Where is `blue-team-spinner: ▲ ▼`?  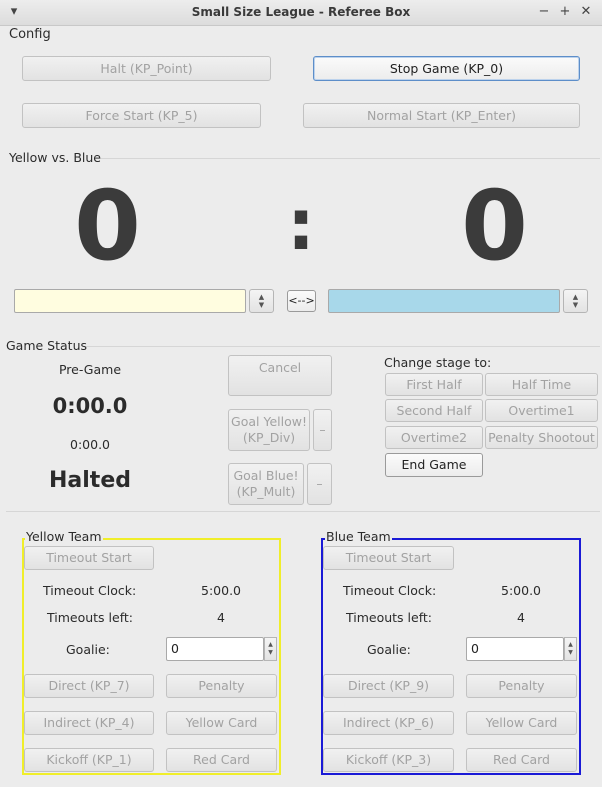 blue-team-spinner: ▲ ▼ is located at coordinates (575, 301).